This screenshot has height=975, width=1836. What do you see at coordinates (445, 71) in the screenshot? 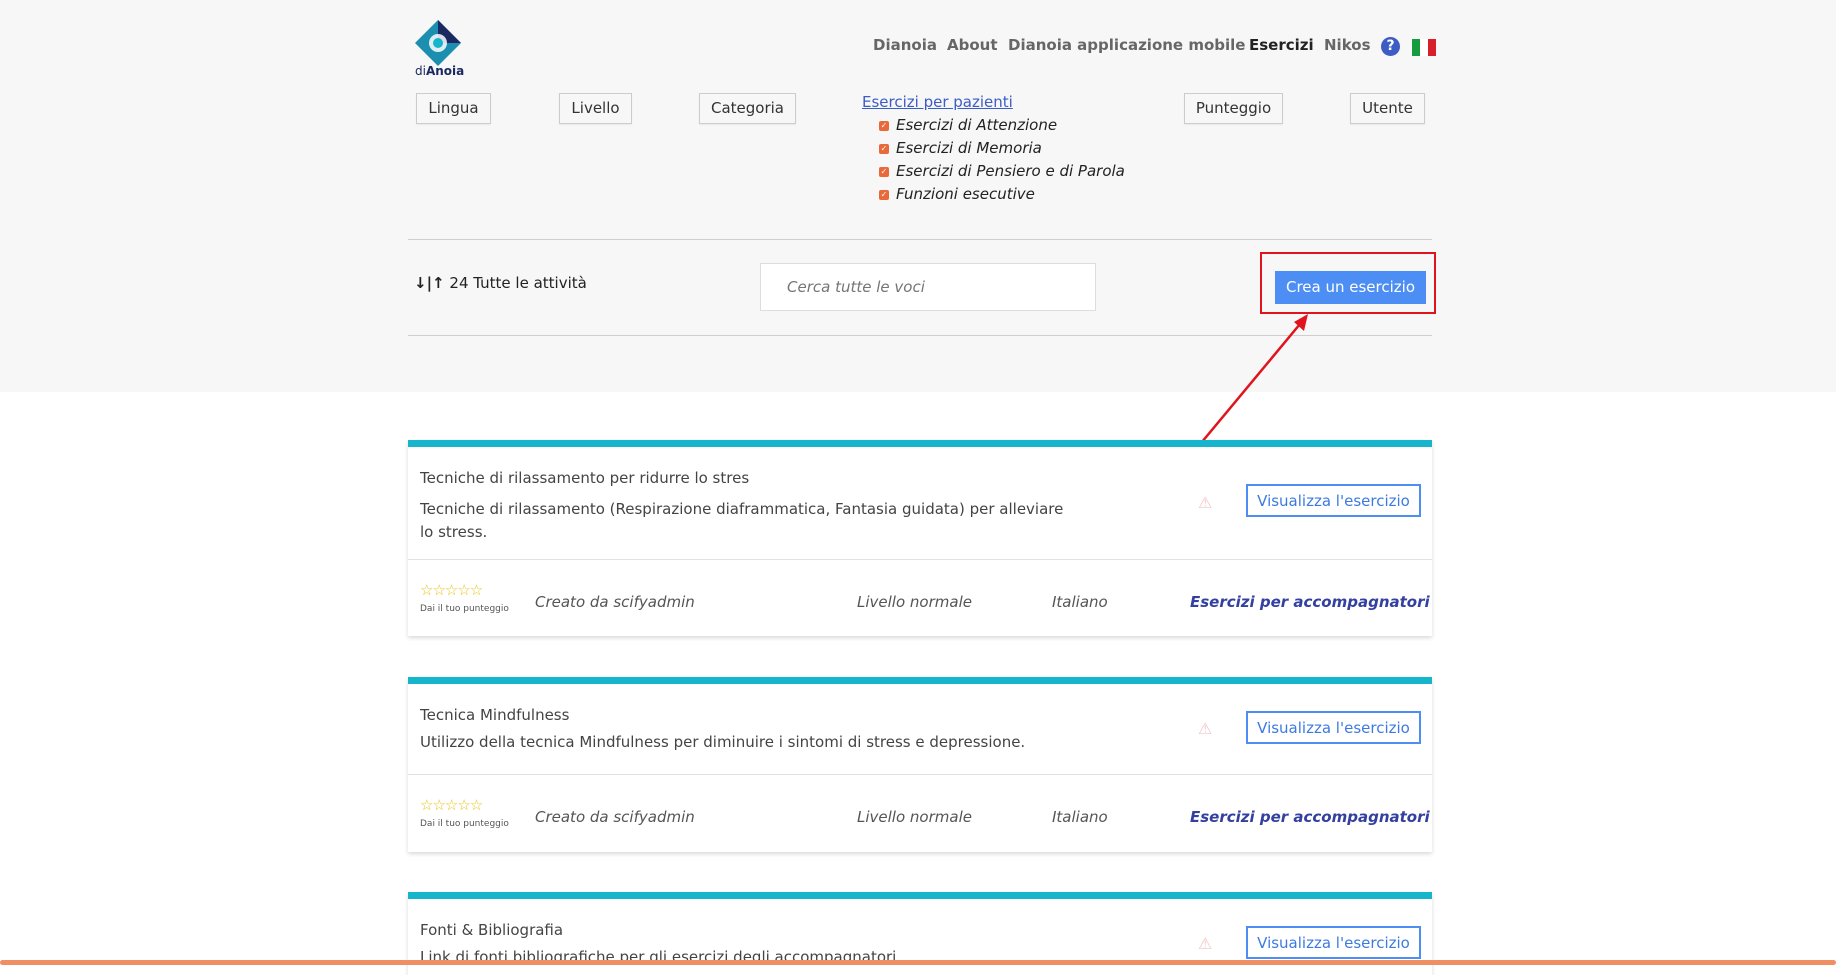
I see `logo-suffix: Anoia` at bounding box center [445, 71].